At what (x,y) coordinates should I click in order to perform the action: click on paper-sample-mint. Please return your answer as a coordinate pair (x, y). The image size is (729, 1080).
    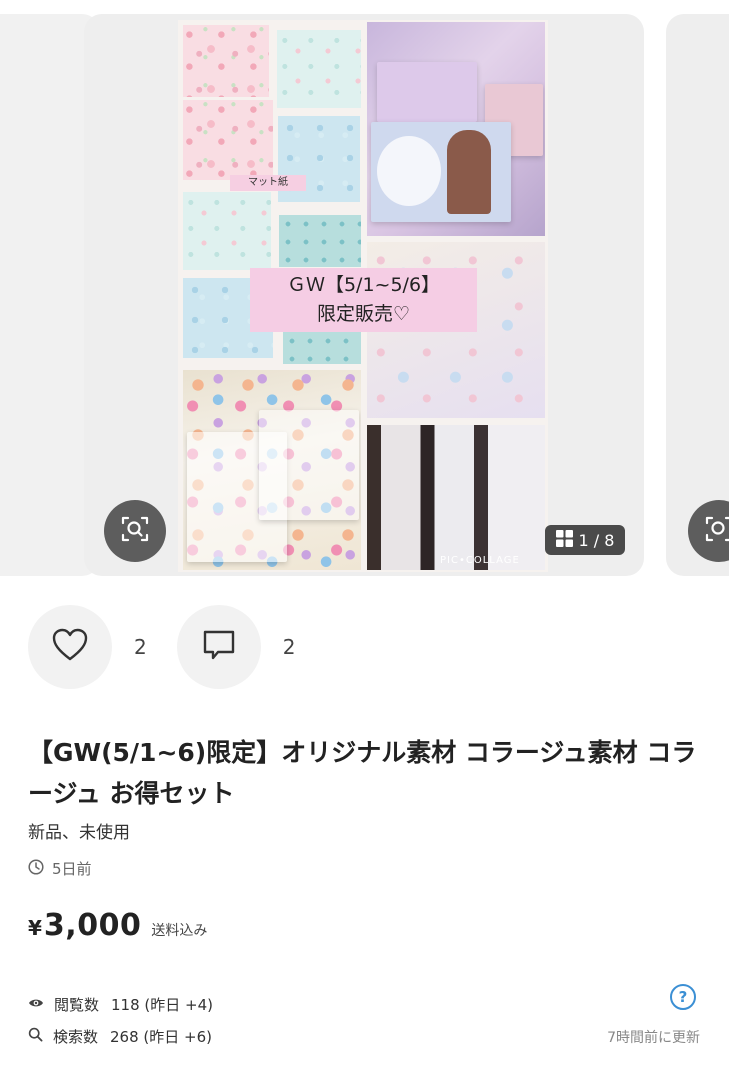
    Looking at the image, I should click on (319, 69).